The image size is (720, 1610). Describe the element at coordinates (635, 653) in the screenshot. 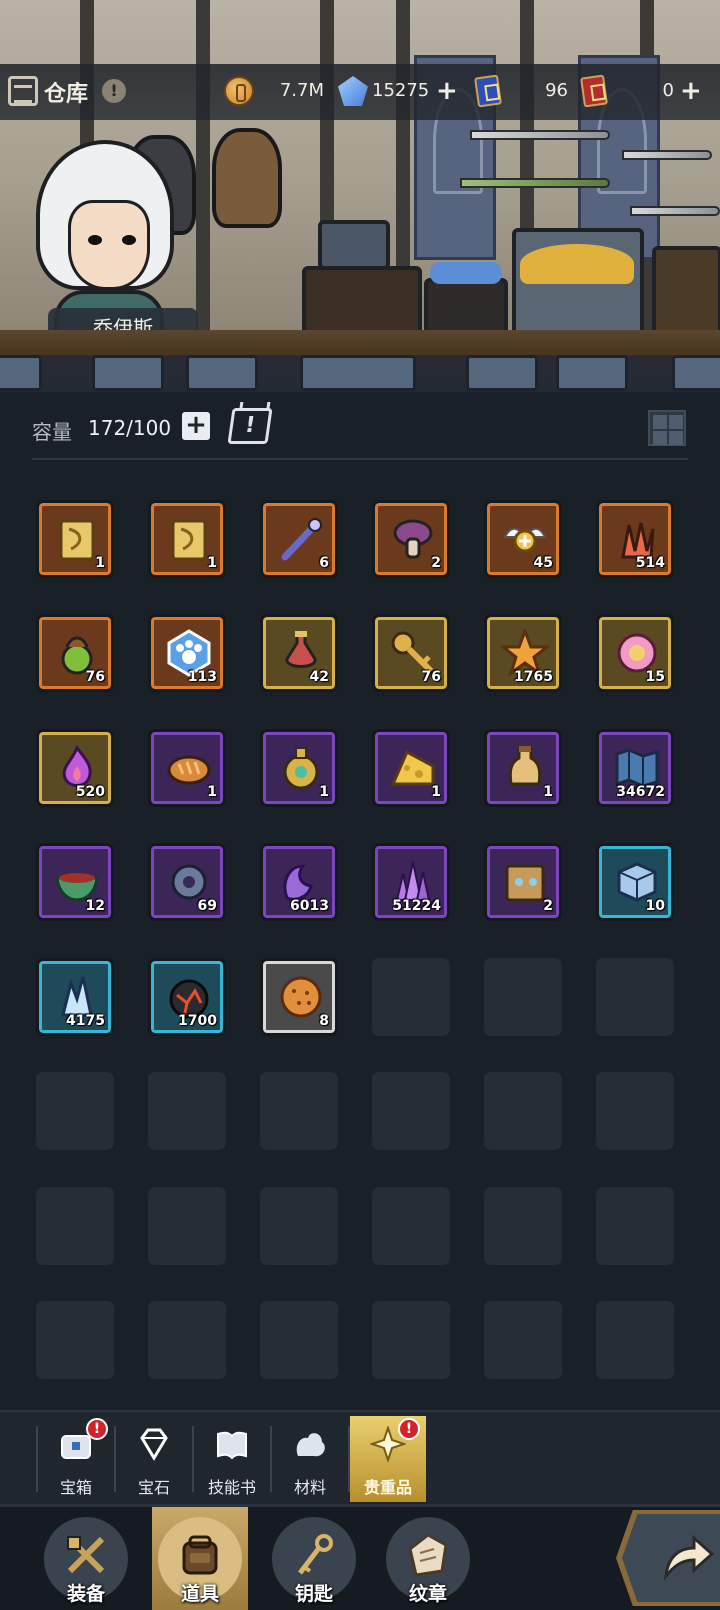

I see `inventory-item: 15` at that location.